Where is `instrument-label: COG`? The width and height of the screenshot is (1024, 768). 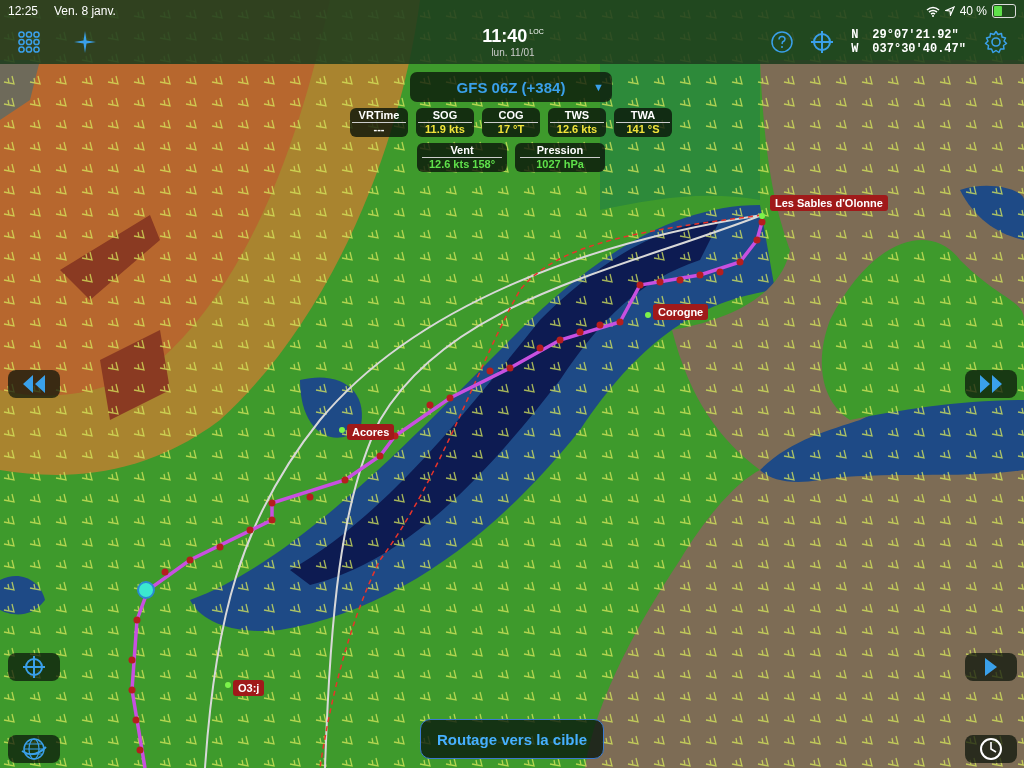
instrument-label: COG is located at coordinates (511, 116).